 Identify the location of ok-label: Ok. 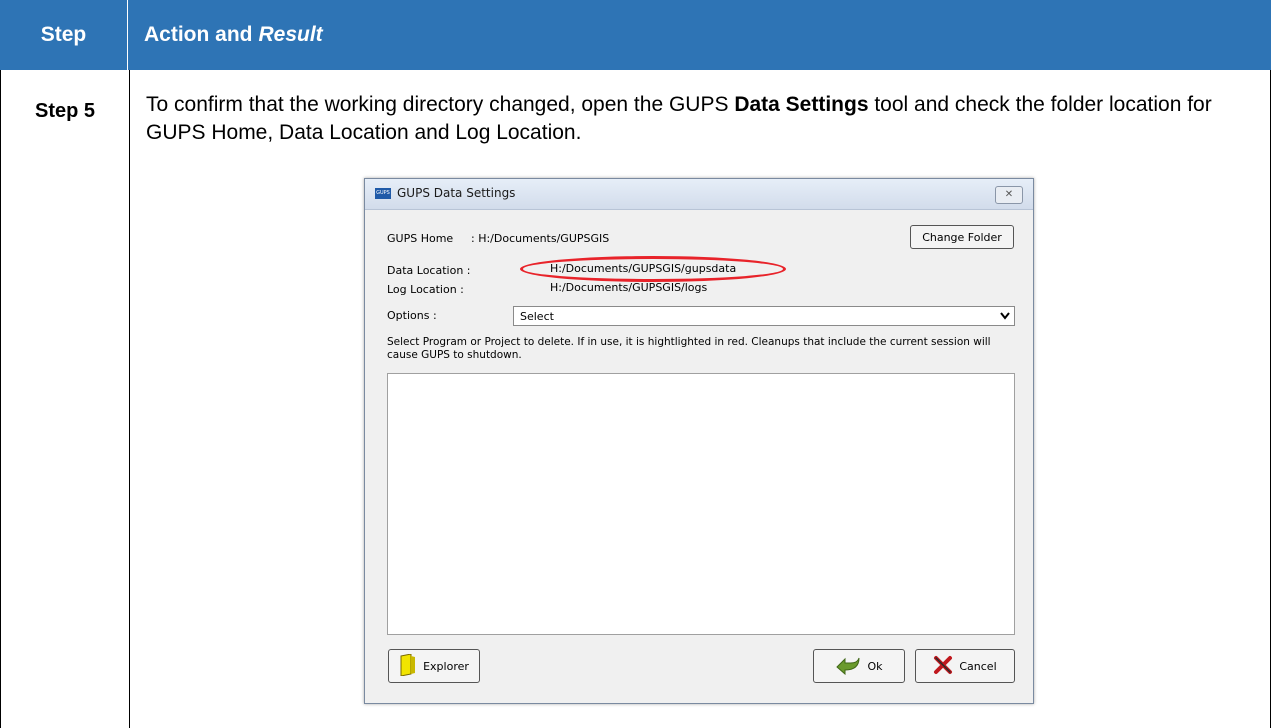
(875, 666).